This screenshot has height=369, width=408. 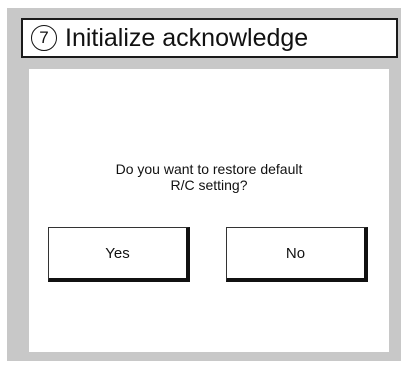 I want to click on no-button: No, so click(x=297, y=254).